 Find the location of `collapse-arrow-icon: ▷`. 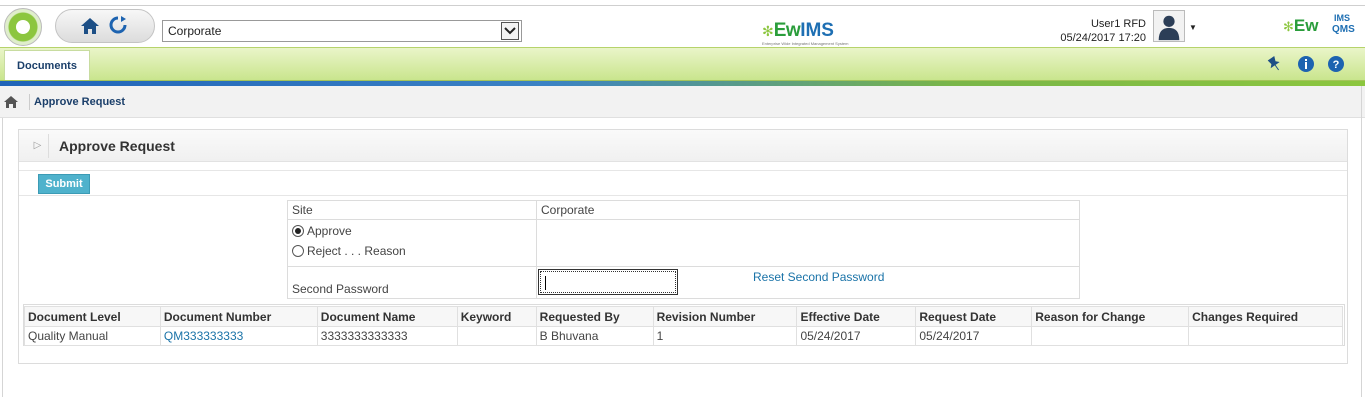

collapse-arrow-icon: ▷ is located at coordinates (38, 146).